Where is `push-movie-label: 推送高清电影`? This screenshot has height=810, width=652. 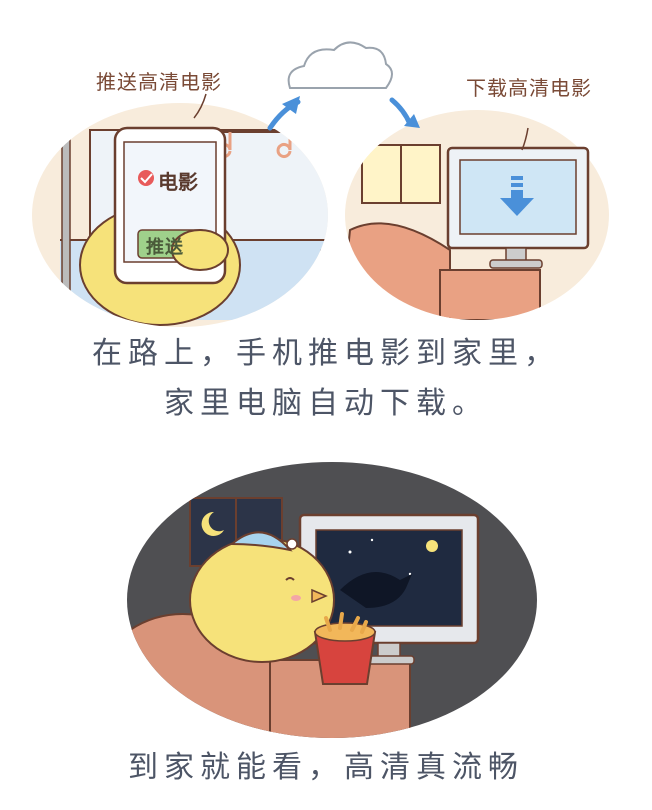
push-movie-label: 推送高清电影 is located at coordinates (159, 82).